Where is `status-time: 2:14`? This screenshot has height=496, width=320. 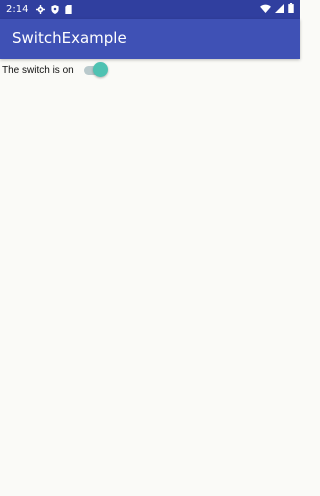
status-time: 2:14 is located at coordinates (17, 9).